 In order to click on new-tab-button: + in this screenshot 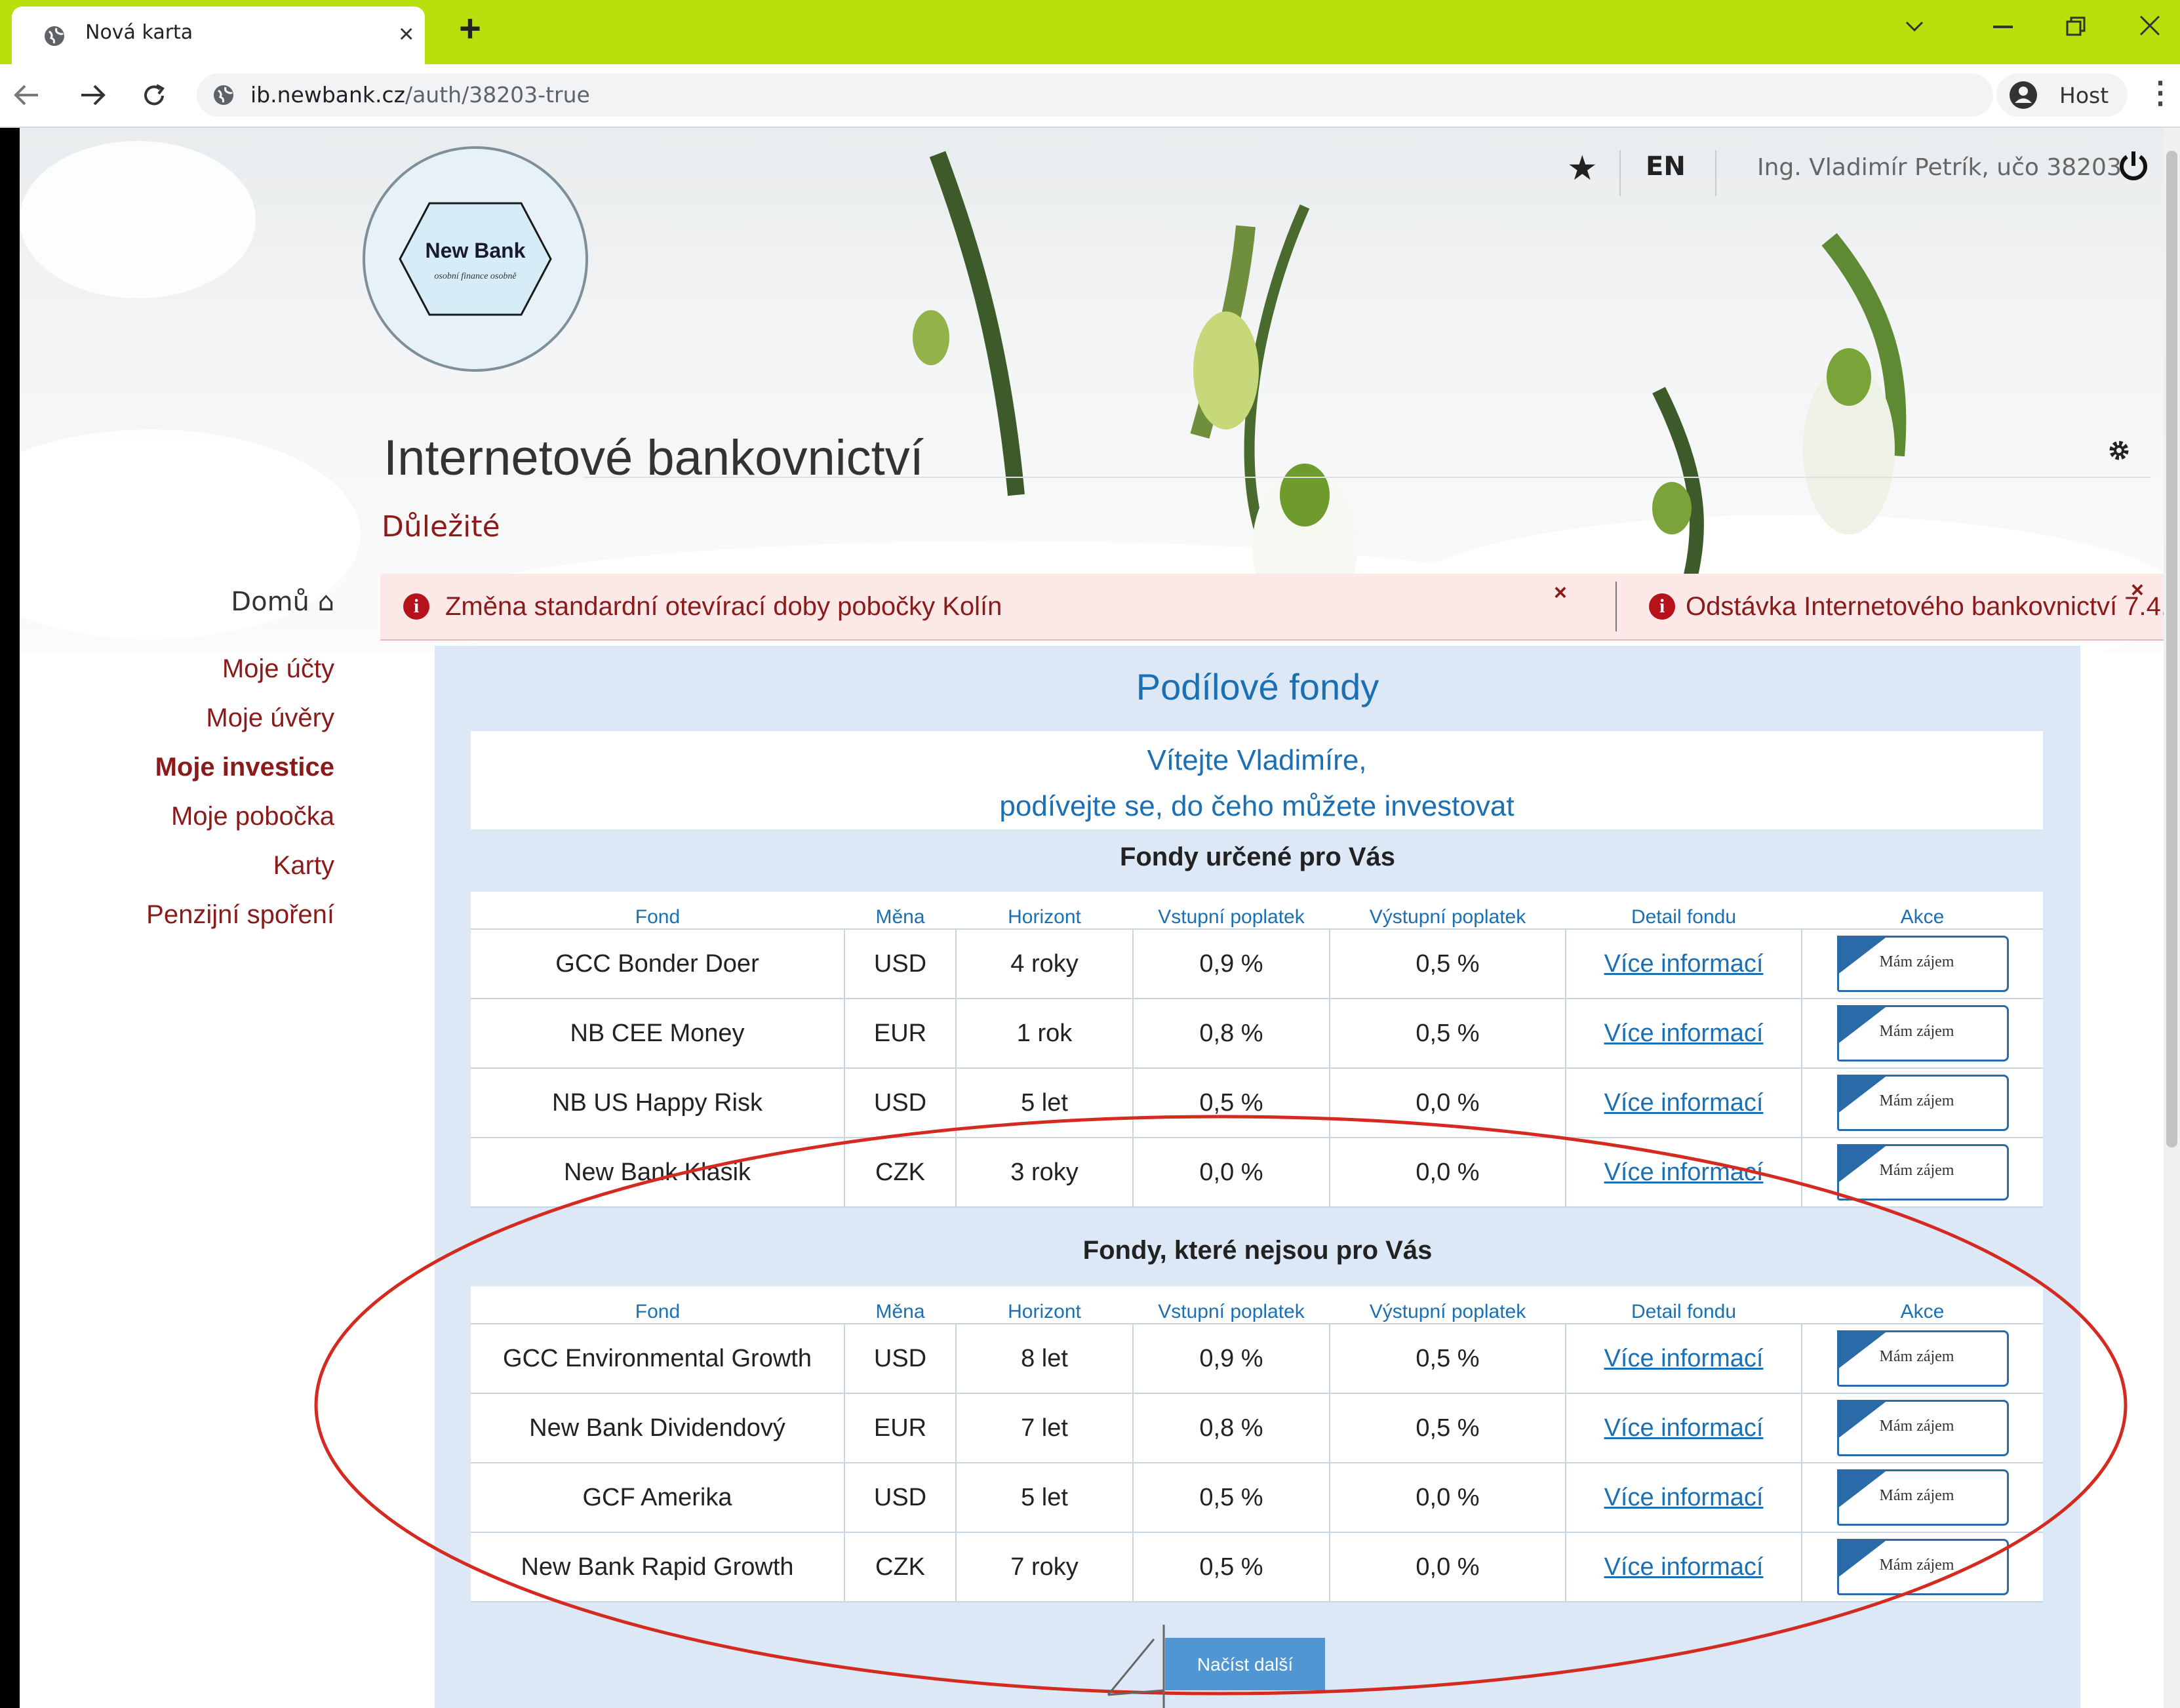, I will do `click(470, 28)`.